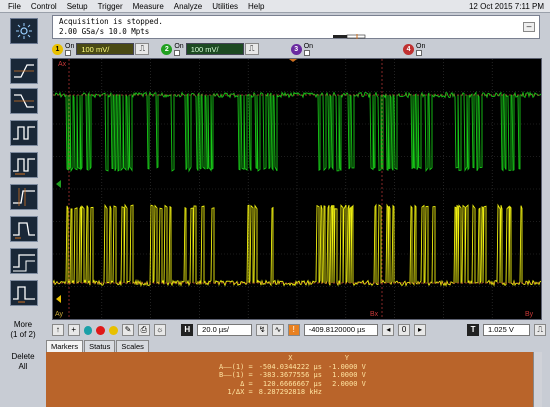 This screenshot has width=550, height=407. What do you see at coordinates (128, 330) in the screenshot?
I see `edit-icon: ✎` at bounding box center [128, 330].